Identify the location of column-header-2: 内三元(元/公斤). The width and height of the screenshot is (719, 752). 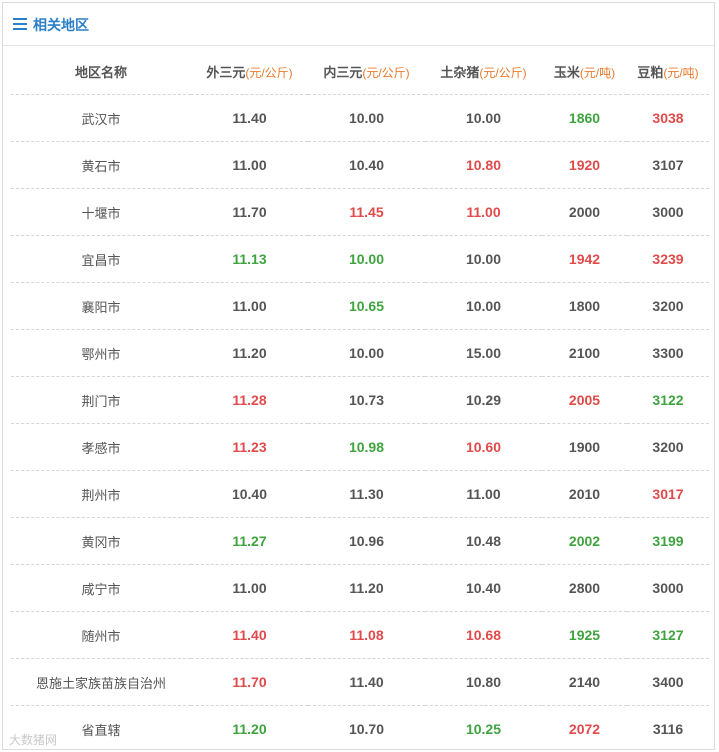
(366, 72).